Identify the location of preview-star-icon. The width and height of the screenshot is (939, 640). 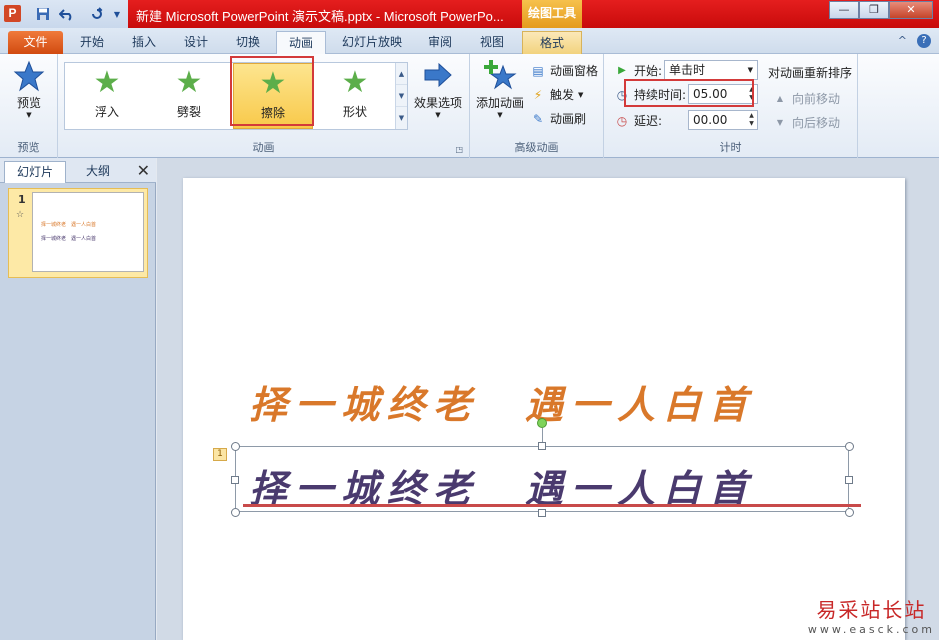
(29, 77).